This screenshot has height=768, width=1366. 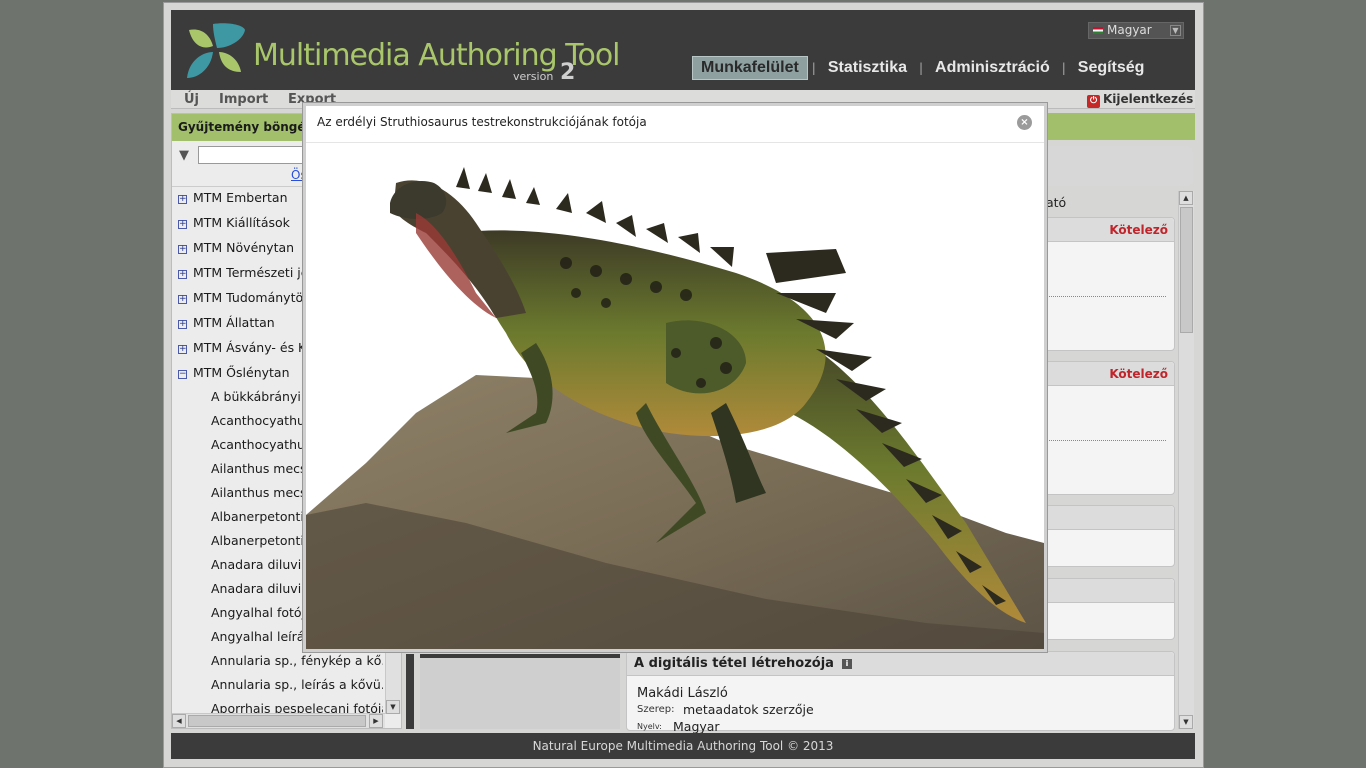 I want to click on collapse-icon: −, so click(x=182, y=374).